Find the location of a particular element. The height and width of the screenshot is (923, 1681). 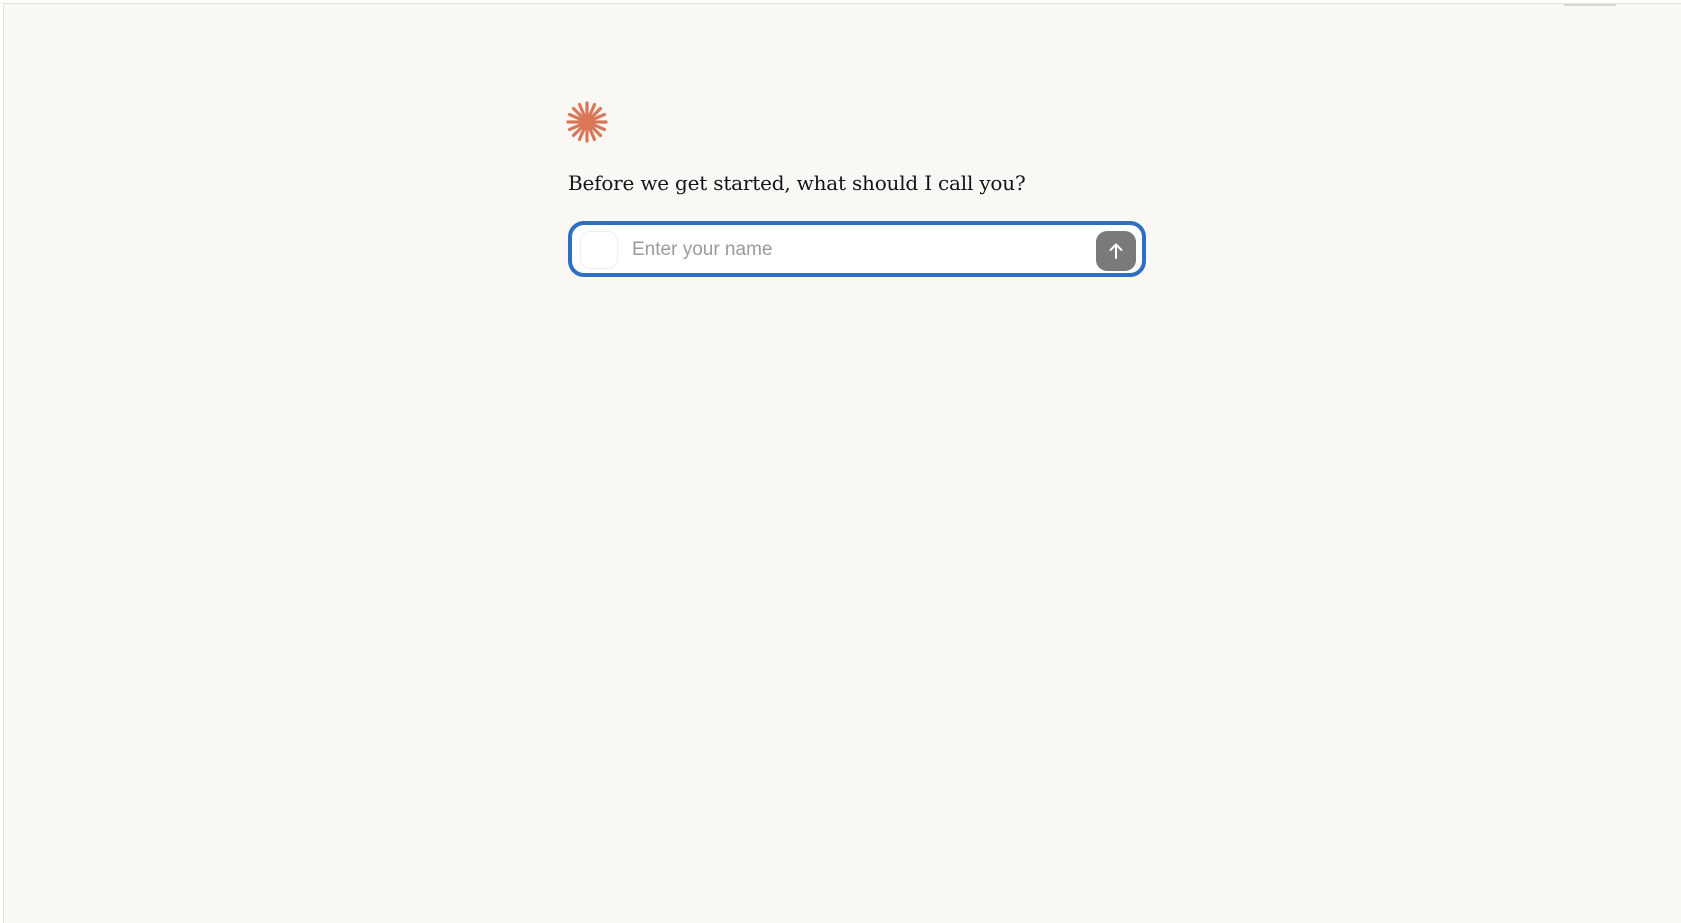

name-input-container is located at coordinates (857, 249).